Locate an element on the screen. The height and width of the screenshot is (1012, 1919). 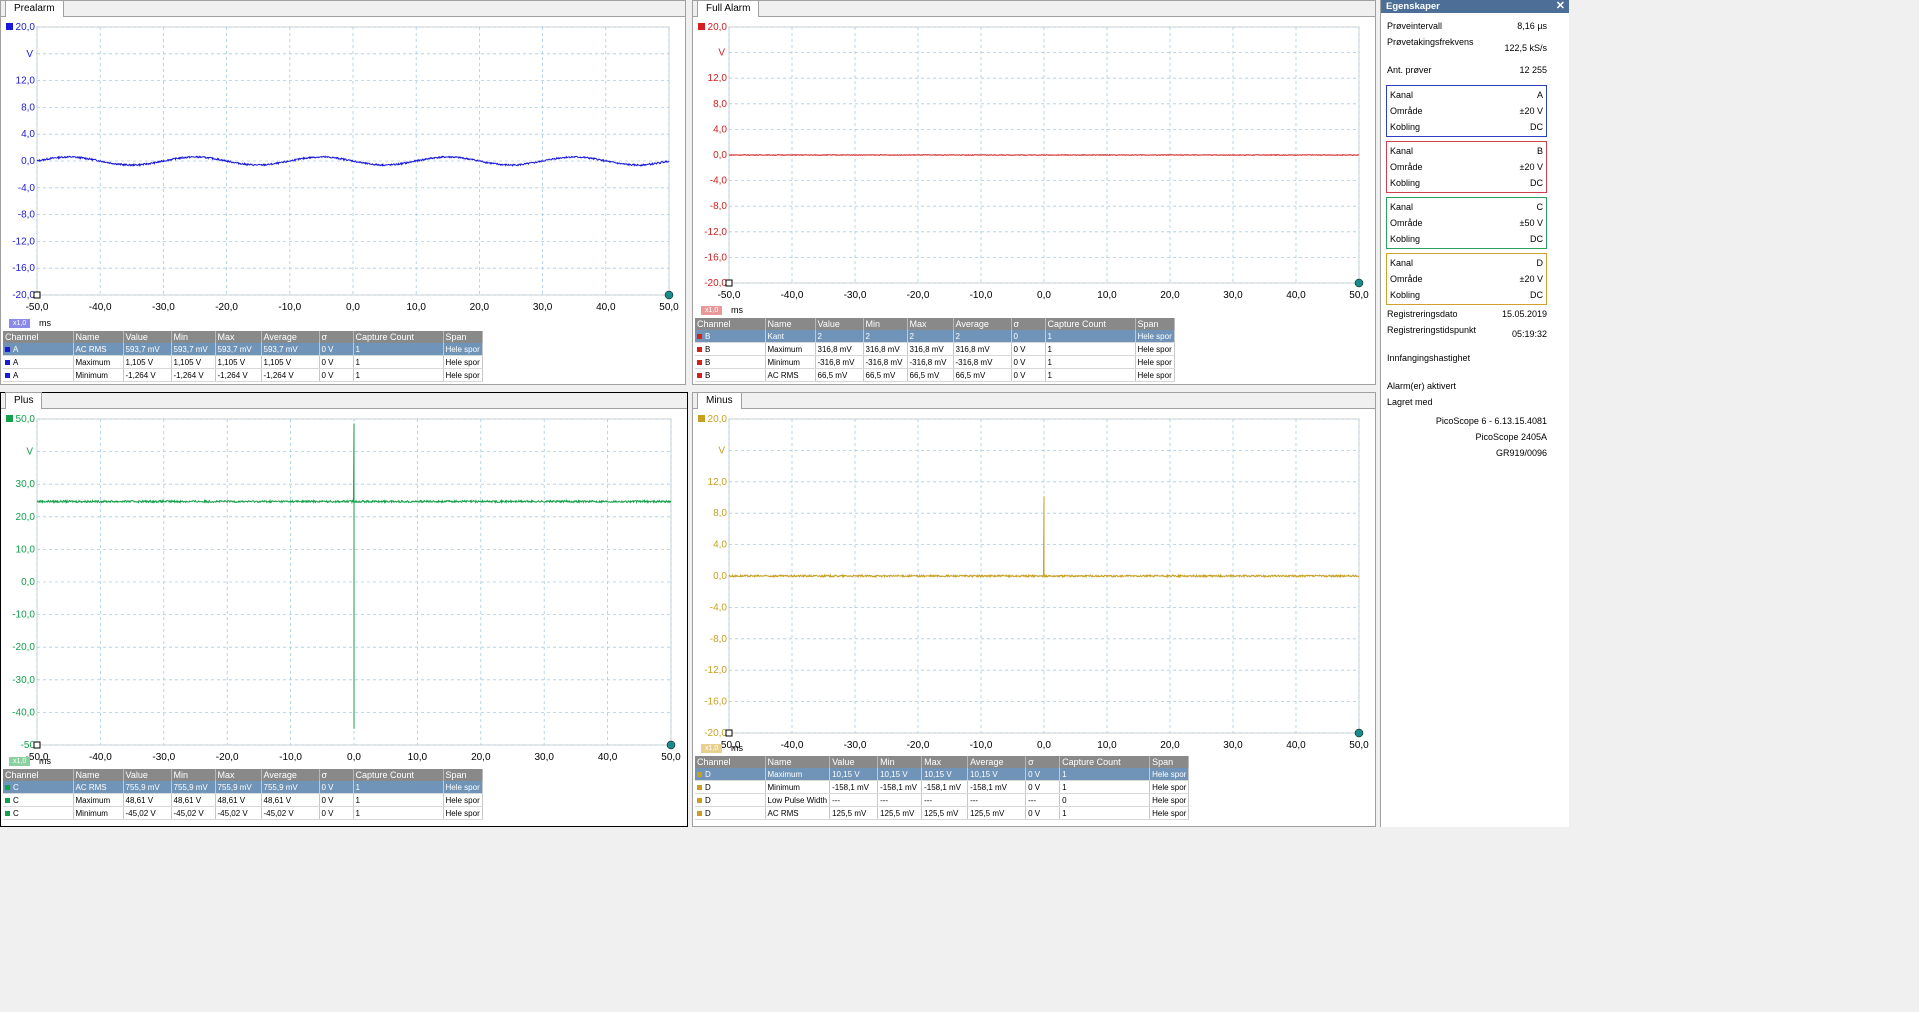
table-cell: D is located at coordinates (730, 800).